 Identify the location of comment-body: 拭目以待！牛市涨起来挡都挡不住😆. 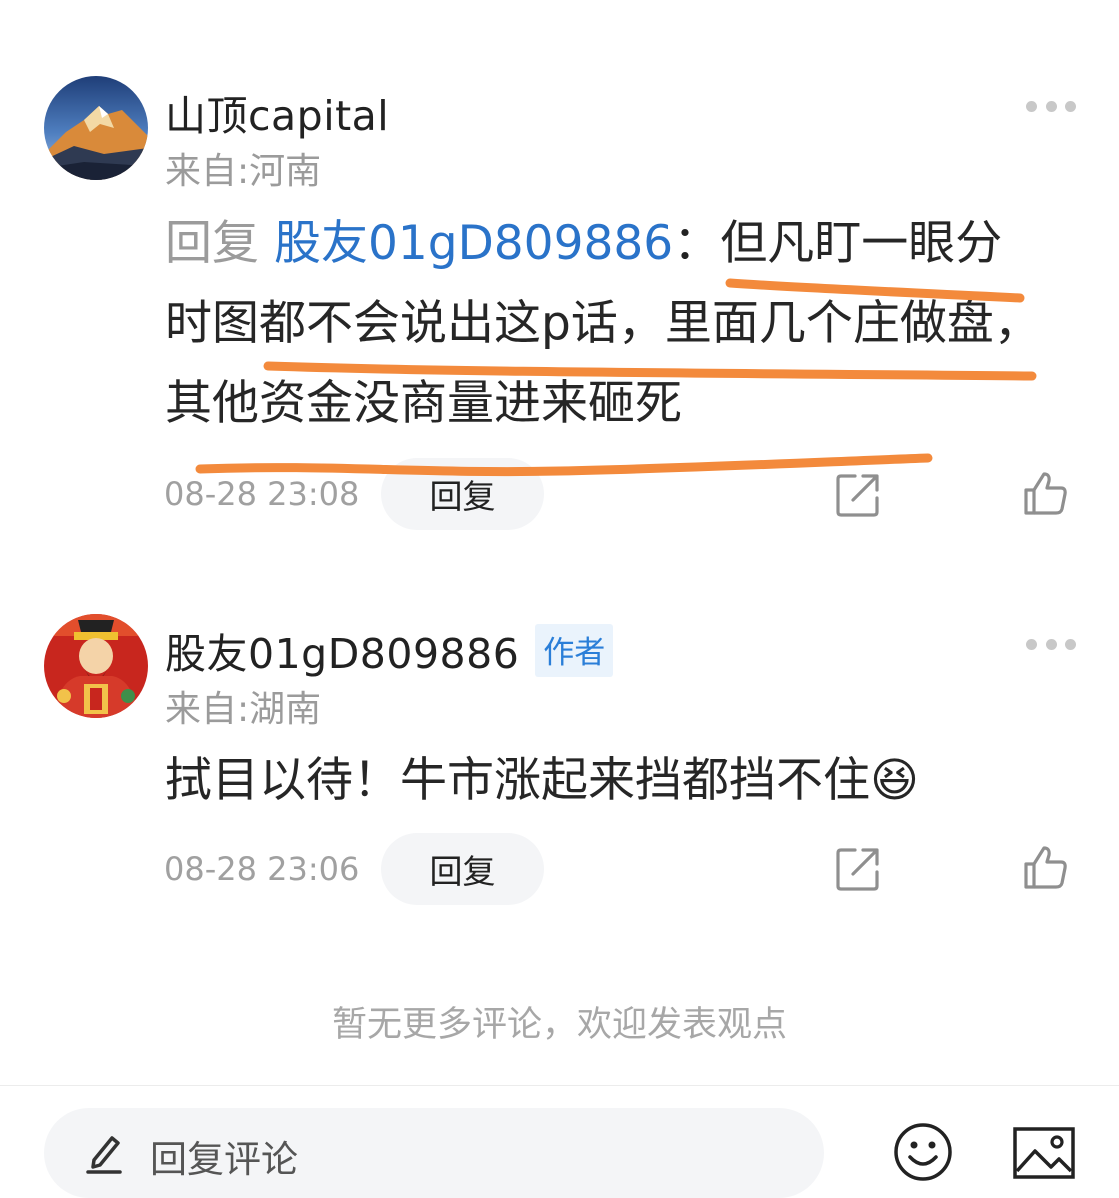
(605, 781).